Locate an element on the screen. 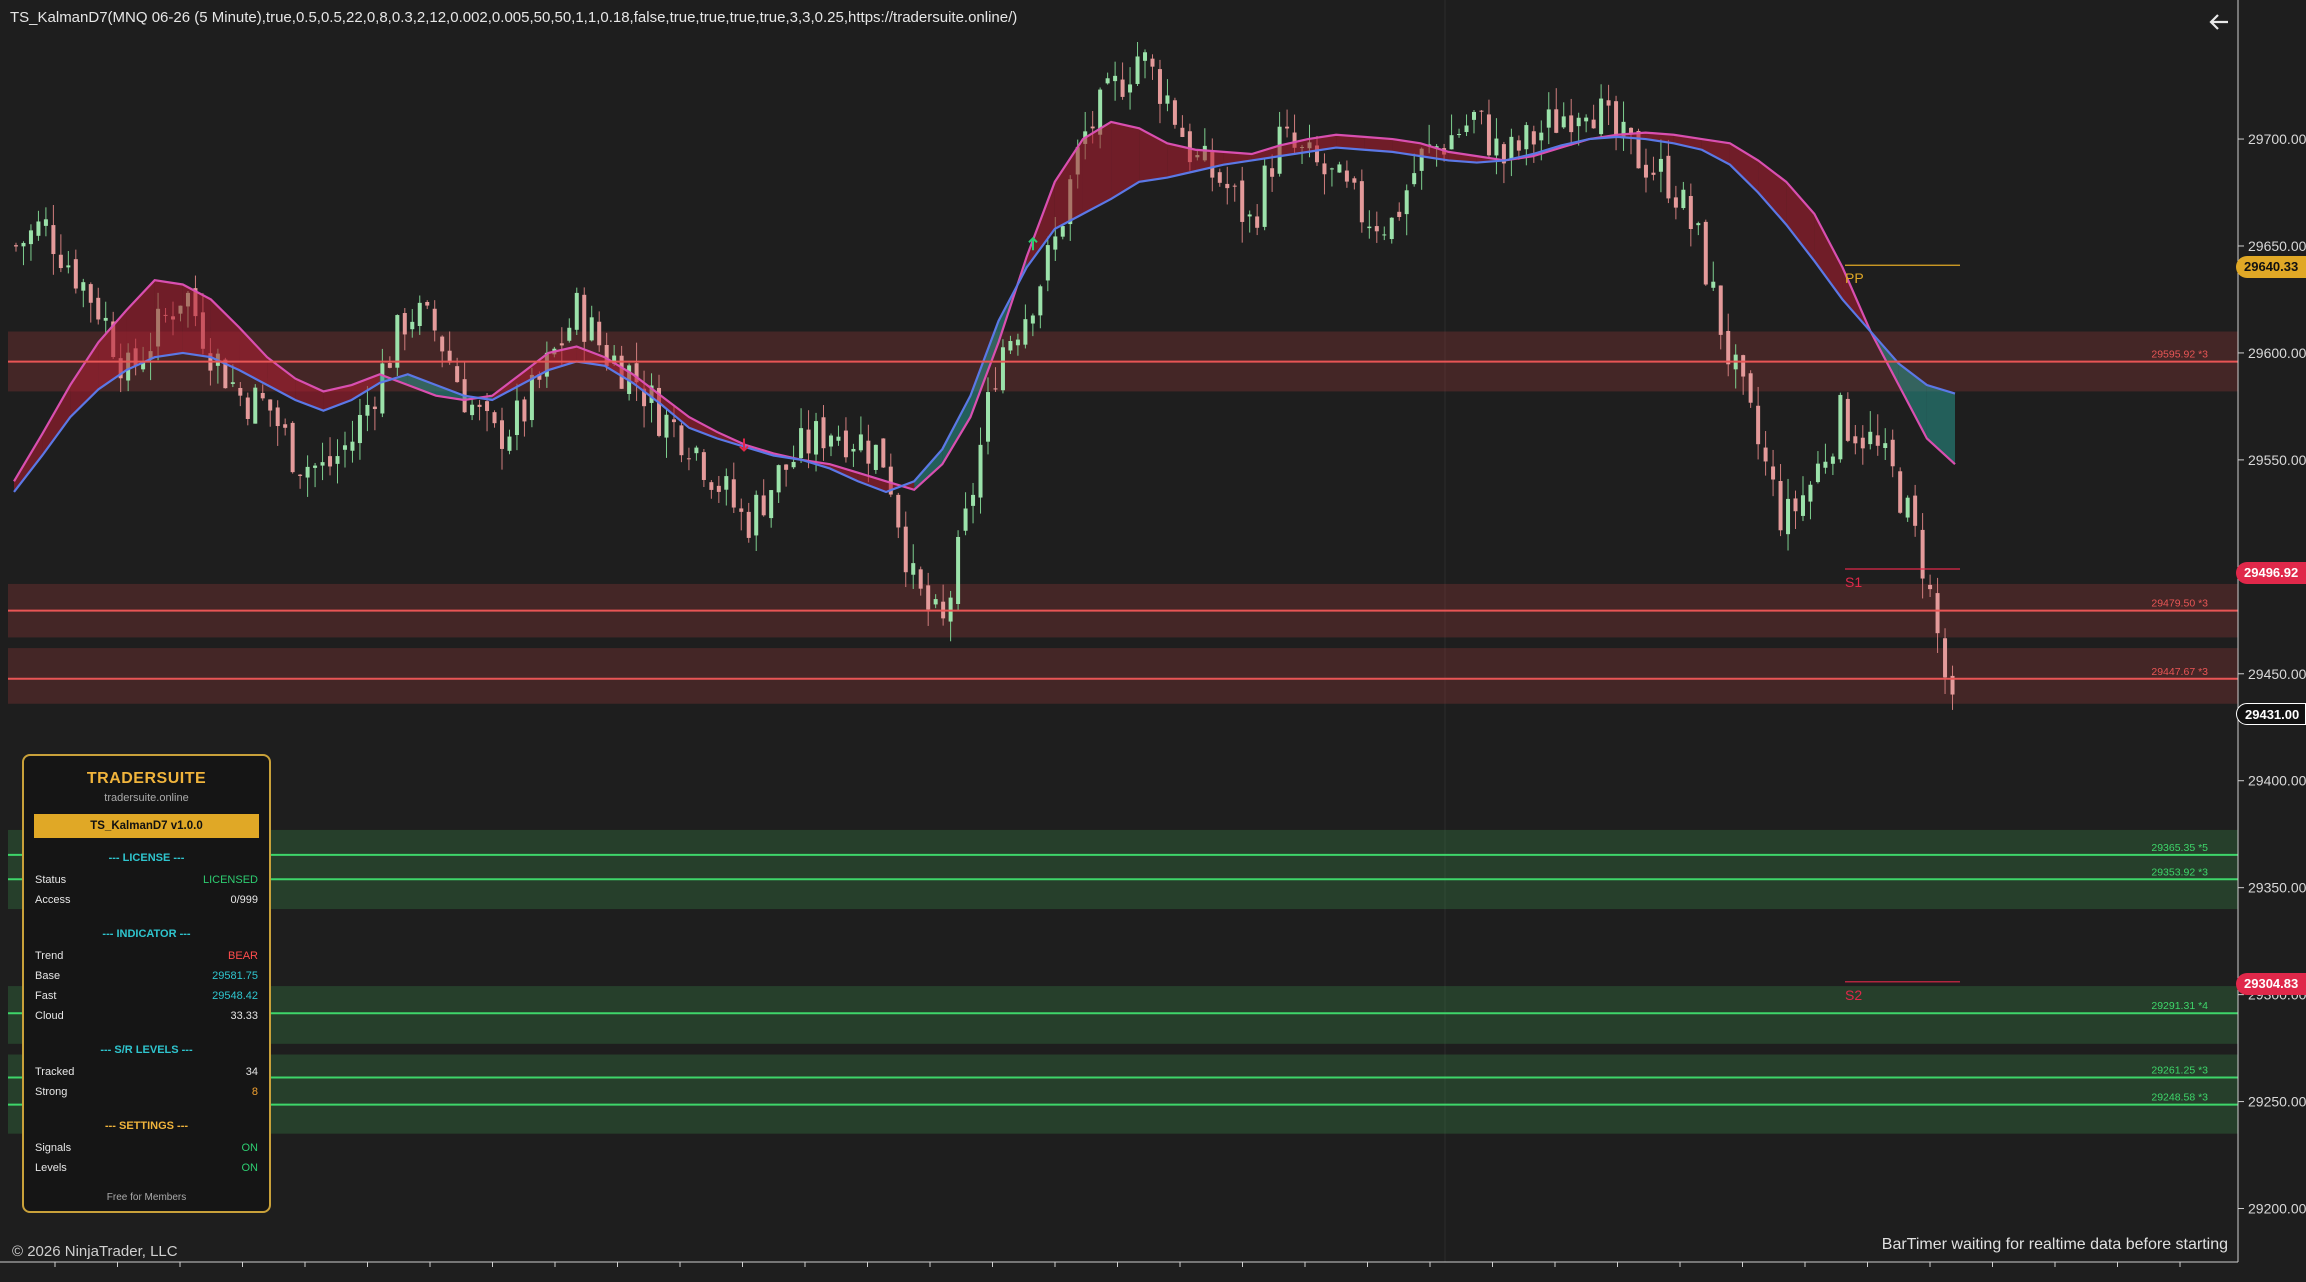 The height and width of the screenshot is (1282, 2306). fast-row: Fast 29548.42 is located at coordinates (146, 996).